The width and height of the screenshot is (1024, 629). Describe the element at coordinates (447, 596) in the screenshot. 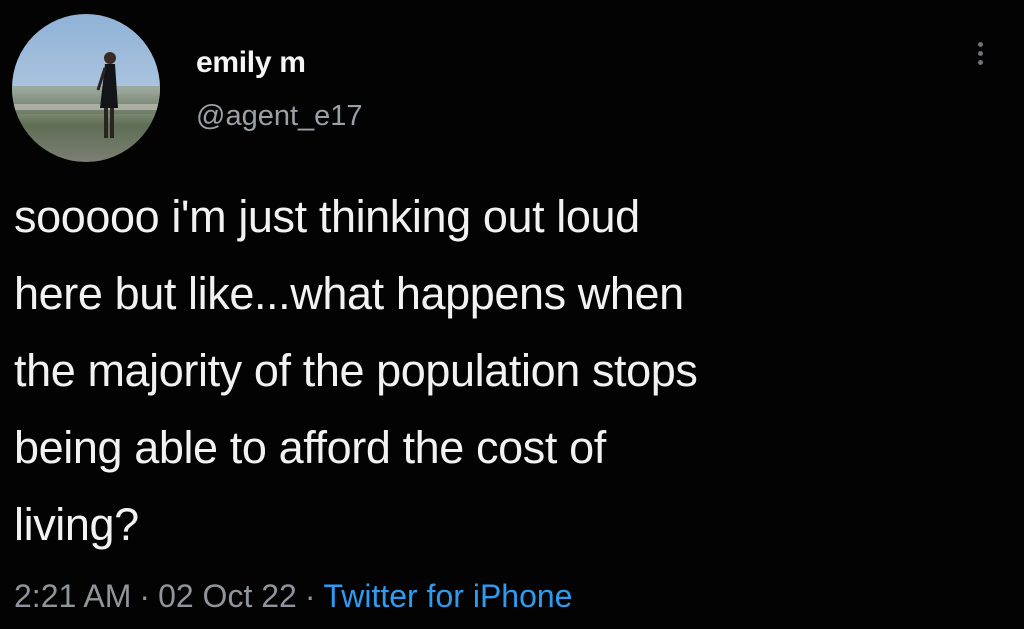

I see `tweet-source-link: Twitter for iPhone` at that location.